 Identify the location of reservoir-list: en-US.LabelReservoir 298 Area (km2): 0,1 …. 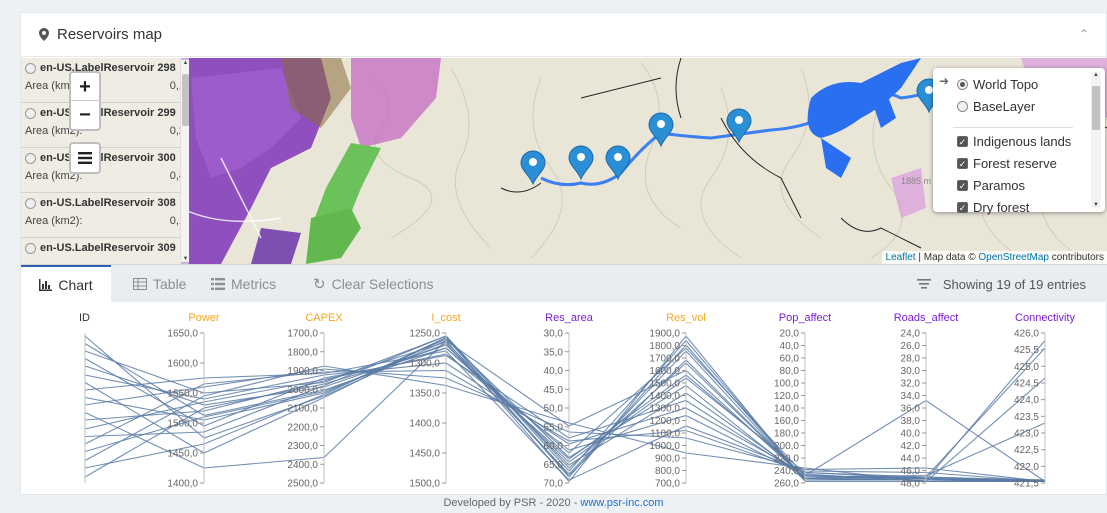
(105, 161).